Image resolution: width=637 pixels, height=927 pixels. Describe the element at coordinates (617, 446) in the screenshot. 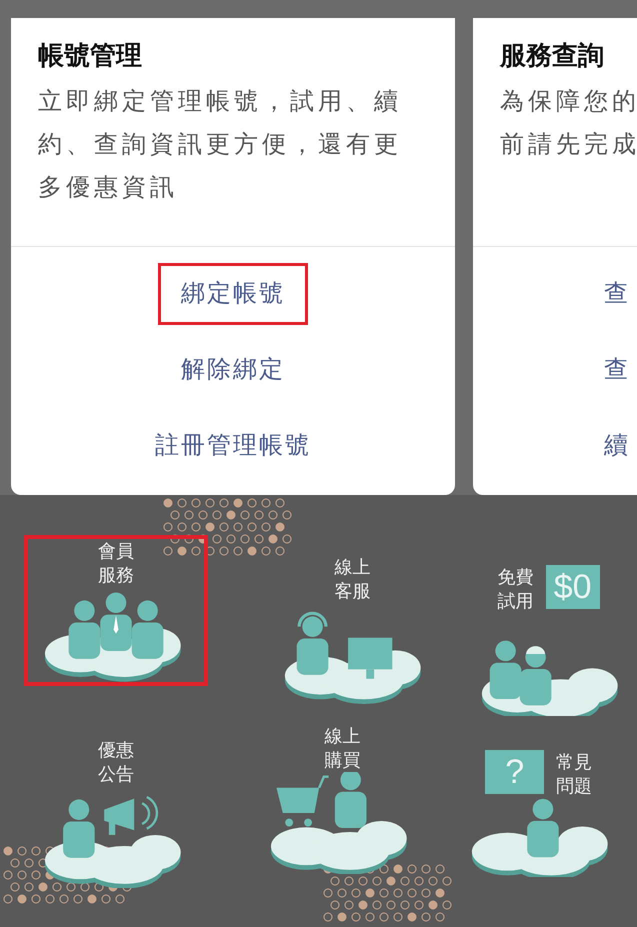

I see `card-link: 續` at that location.